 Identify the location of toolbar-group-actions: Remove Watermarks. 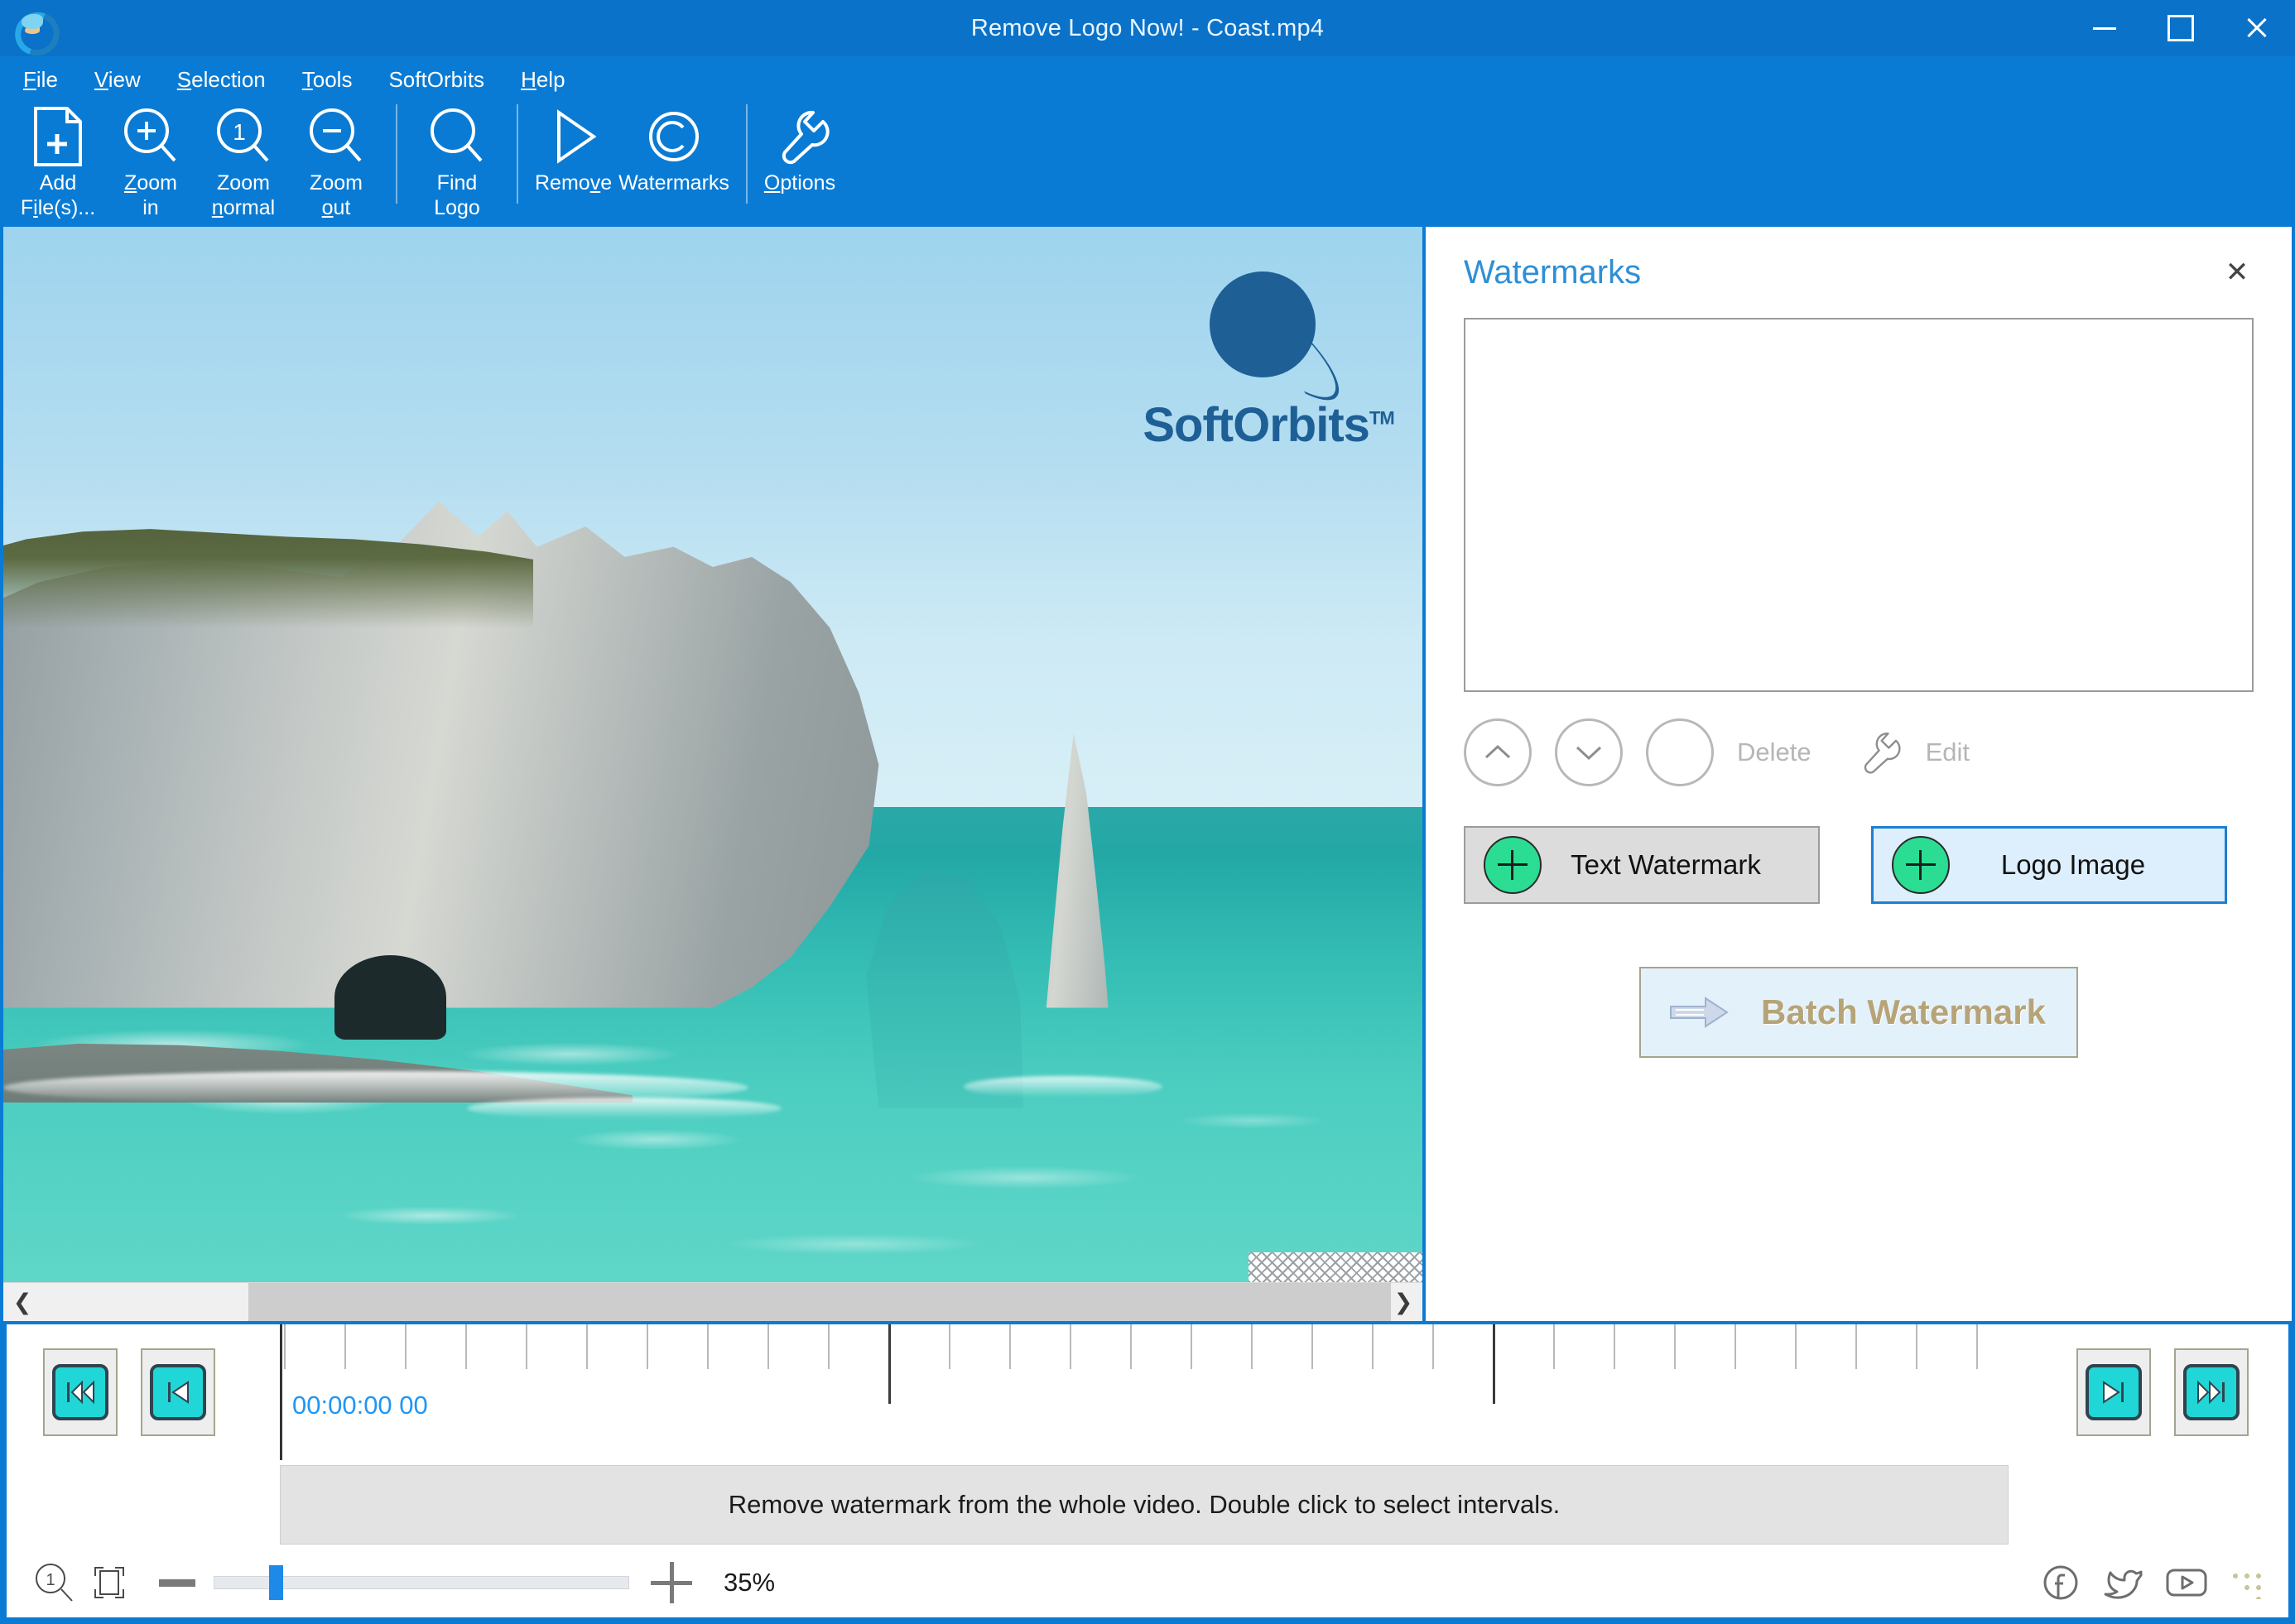
(632, 165).